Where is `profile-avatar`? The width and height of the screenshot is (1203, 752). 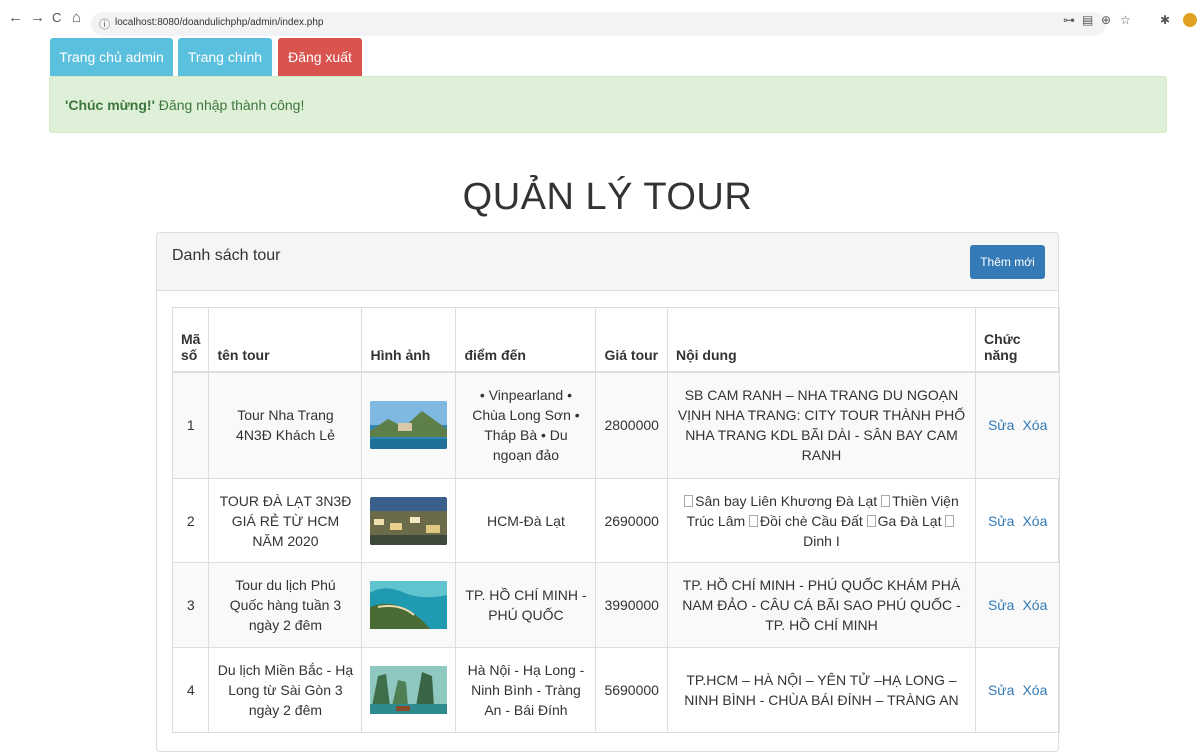
profile-avatar is located at coordinates (1190, 20).